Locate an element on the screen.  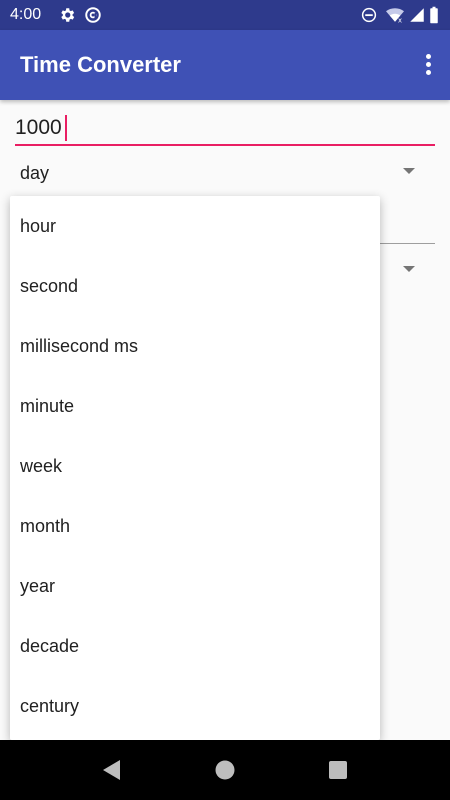
signal-icon is located at coordinates (417, 15).